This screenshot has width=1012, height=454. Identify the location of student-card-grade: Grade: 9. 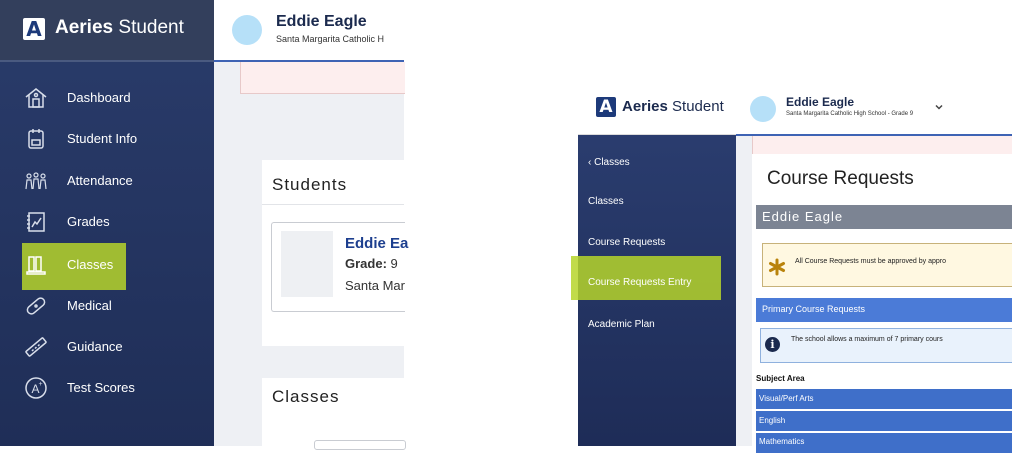
(371, 263).